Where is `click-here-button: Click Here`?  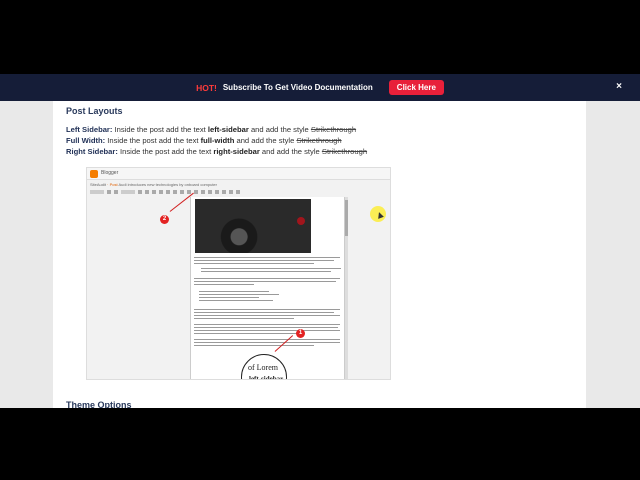 click-here-button: Click Here is located at coordinates (416, 87).